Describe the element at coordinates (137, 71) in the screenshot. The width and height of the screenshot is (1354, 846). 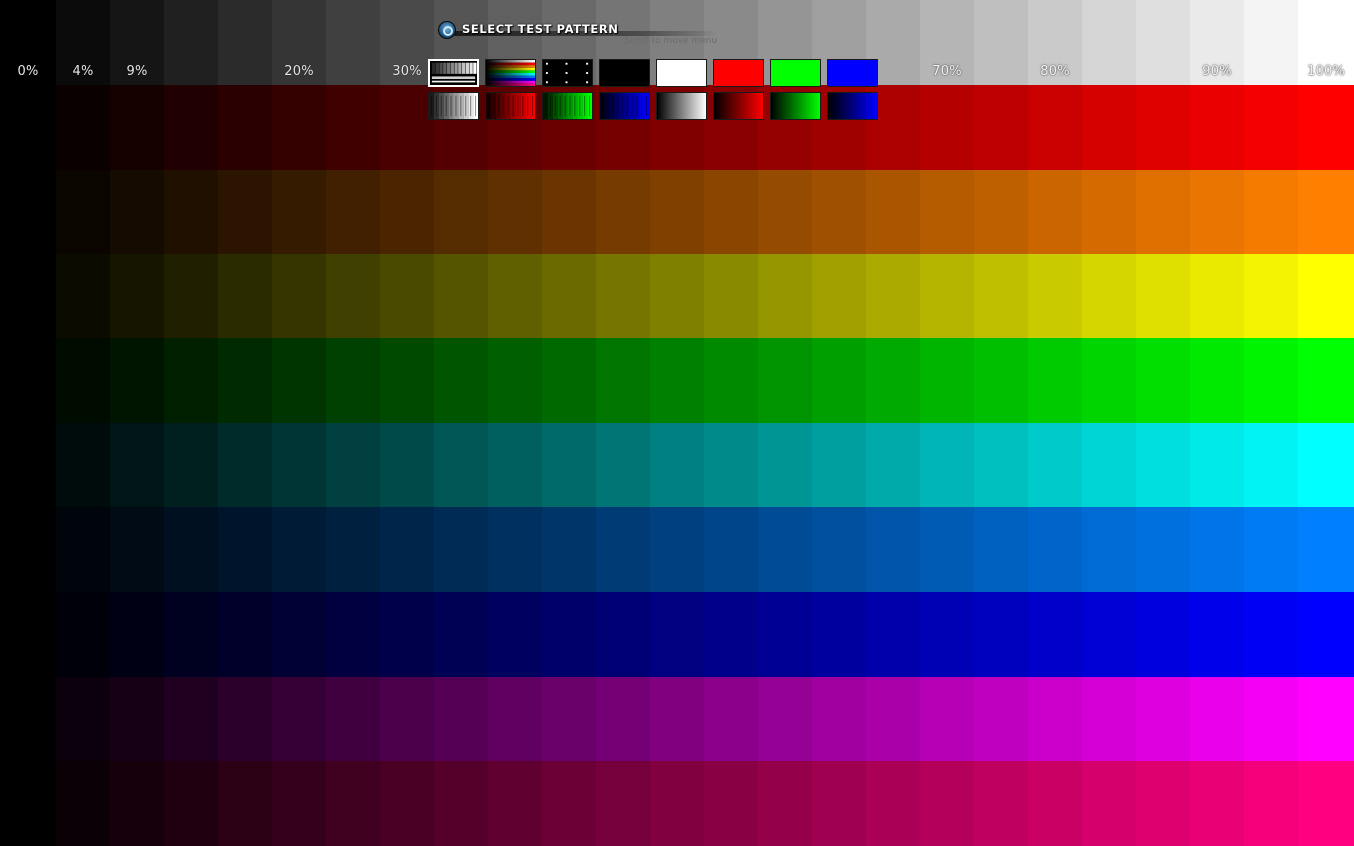
I see `level-label: 9%` at that location.